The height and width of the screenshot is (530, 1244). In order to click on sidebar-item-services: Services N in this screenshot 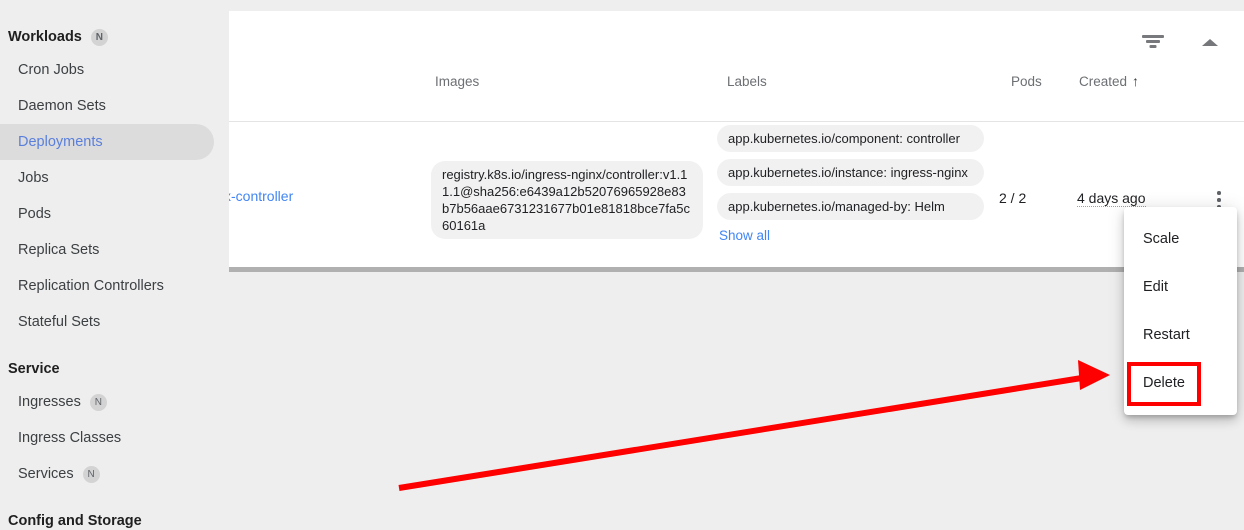, I will do `click(107, 474)`.